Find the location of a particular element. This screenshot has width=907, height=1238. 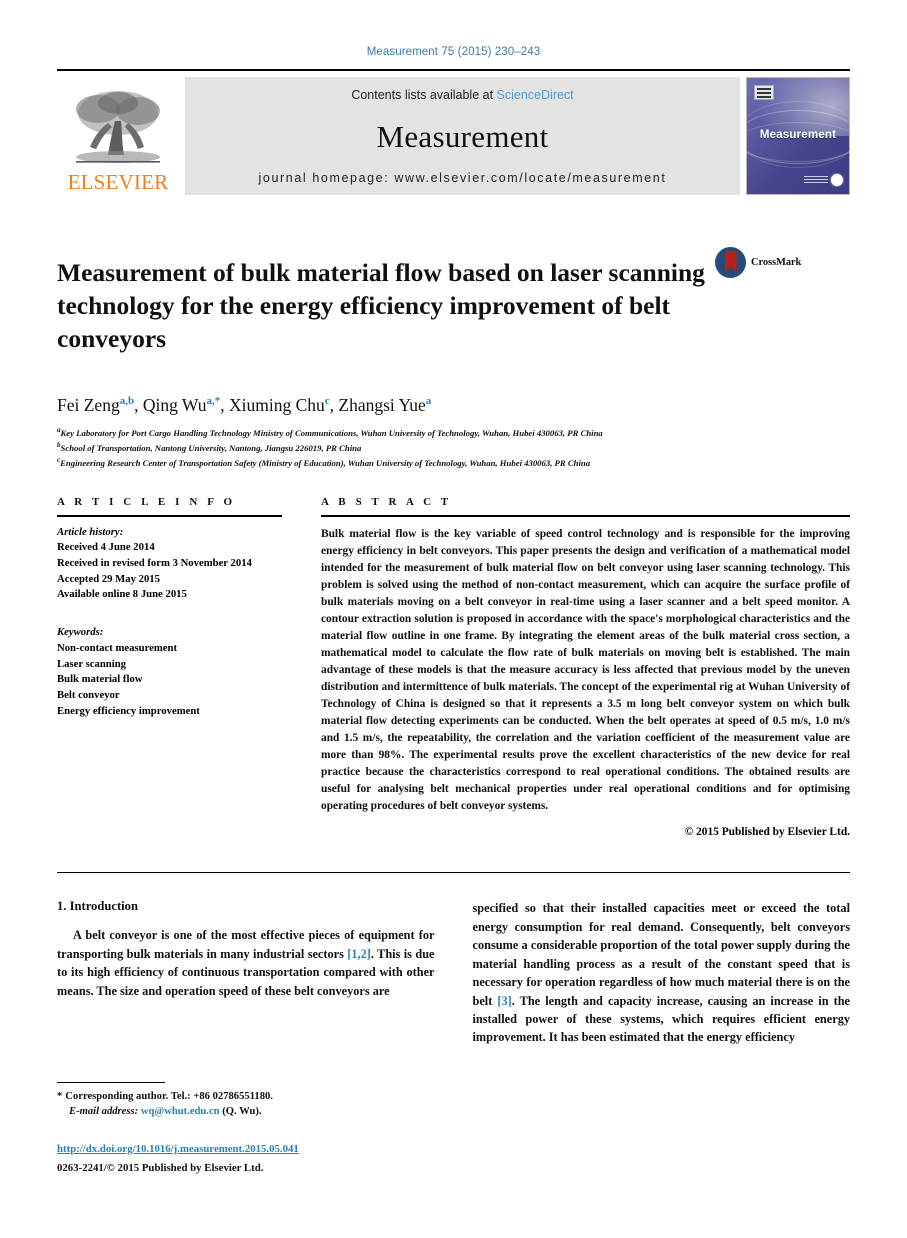

journal-title: Measurement is located at coordinates (462, 136).